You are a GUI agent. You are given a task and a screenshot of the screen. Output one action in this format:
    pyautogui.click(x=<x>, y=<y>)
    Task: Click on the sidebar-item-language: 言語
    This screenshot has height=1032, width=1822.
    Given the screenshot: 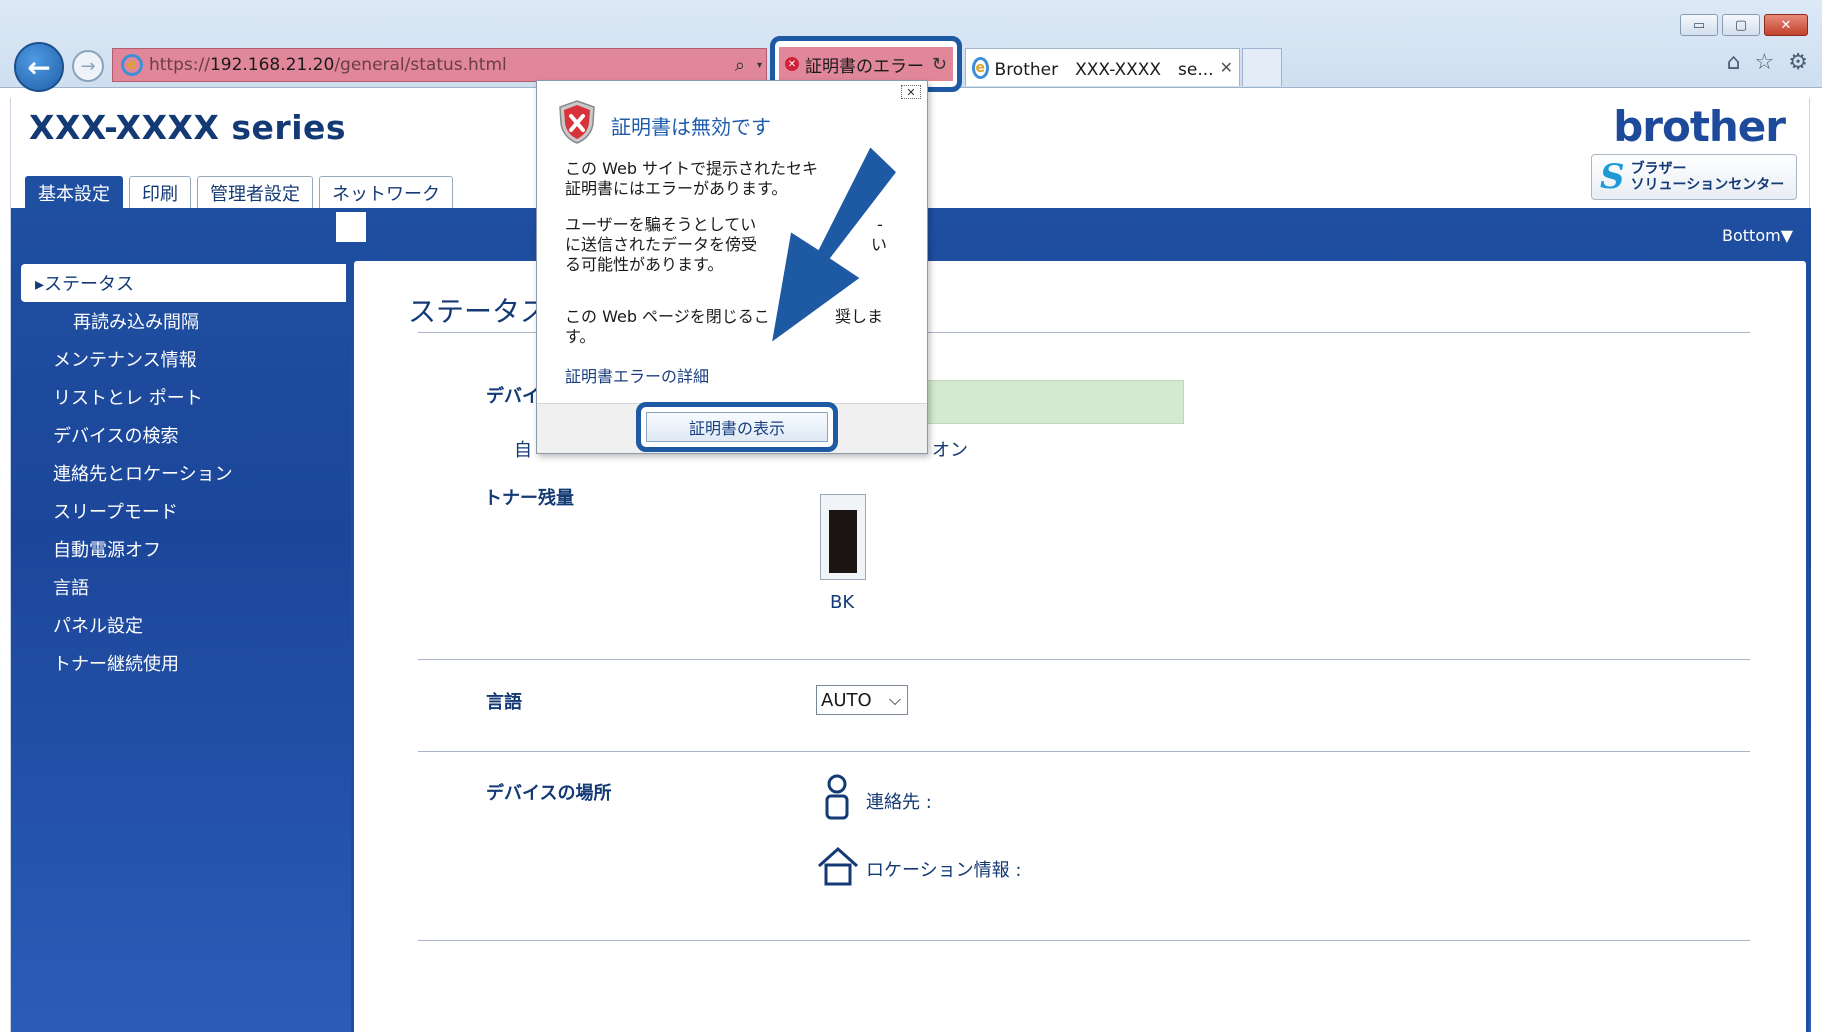 What is the action you would take?
    pyautogui.click(x=183, y=587)
    